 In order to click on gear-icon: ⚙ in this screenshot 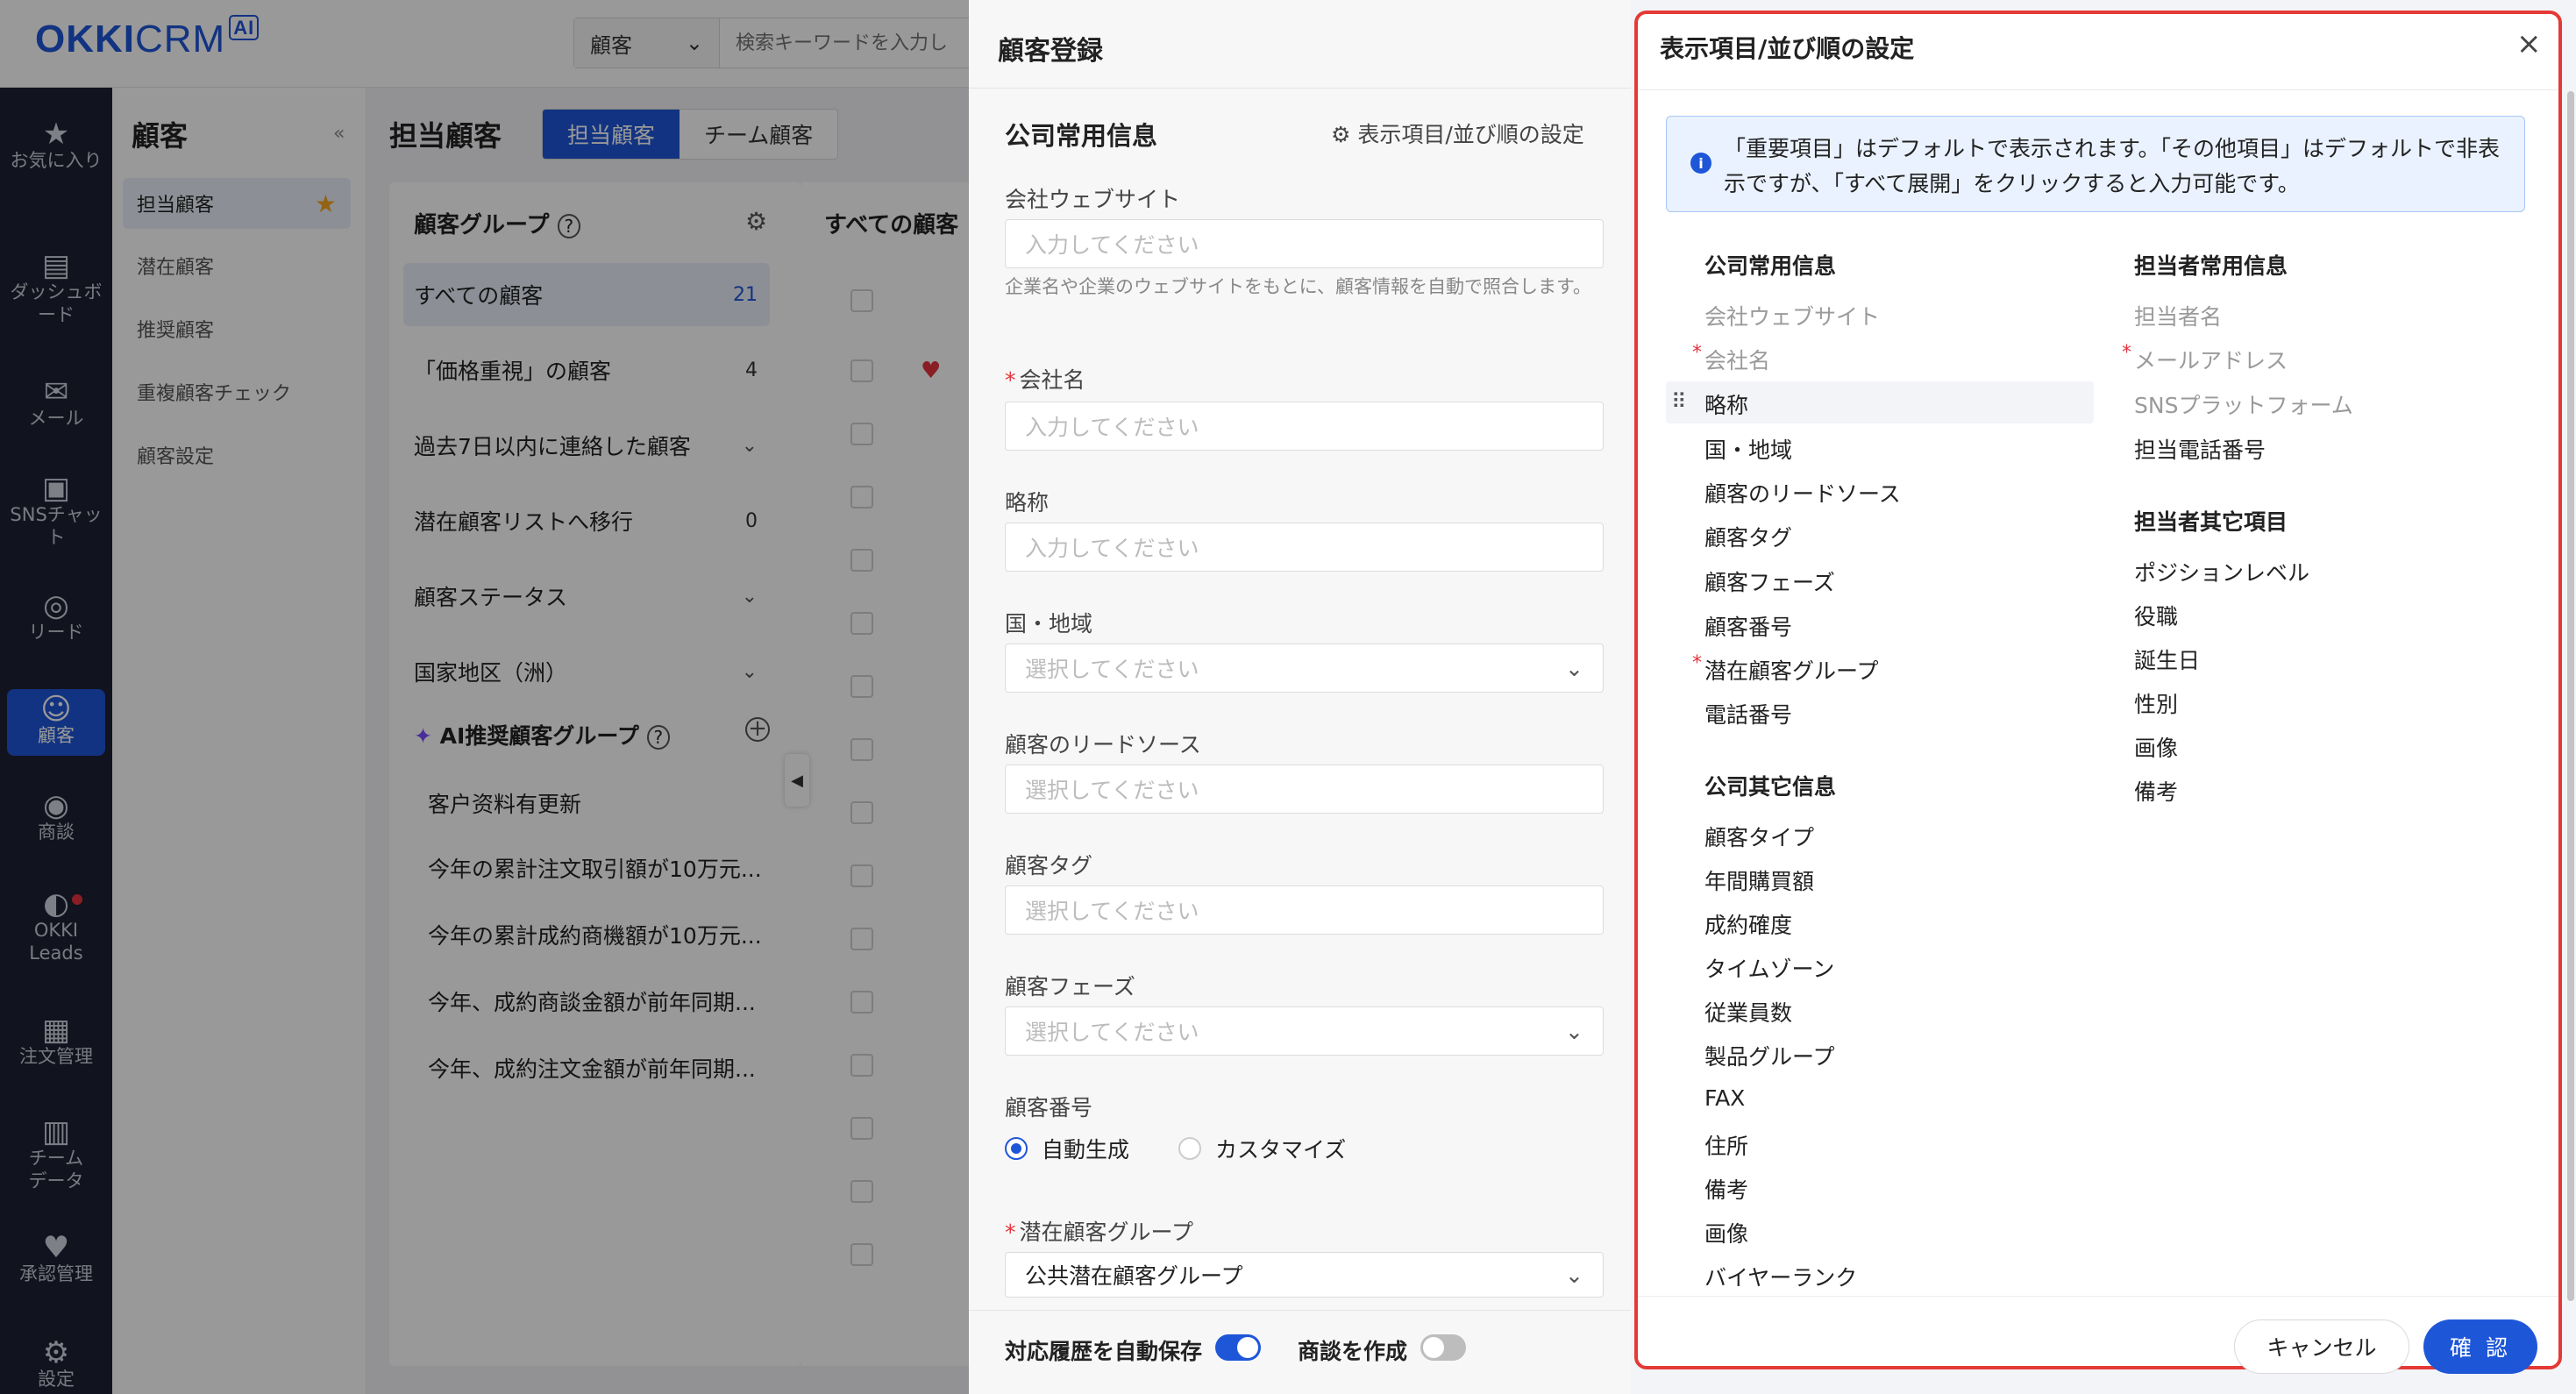, I will do `click(1341, 134)`.